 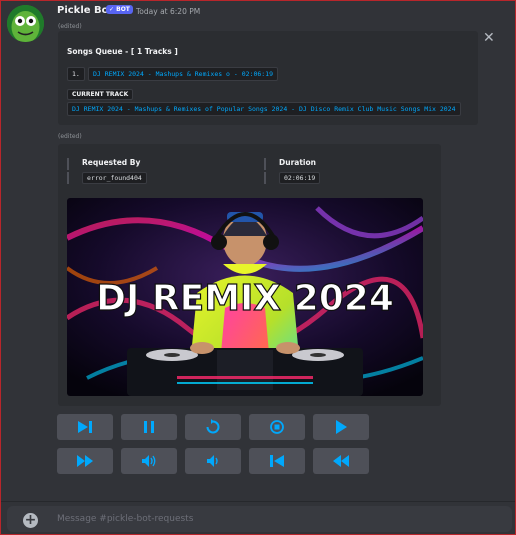 I want to click on bot-avatar, so click(x=25, y=23).